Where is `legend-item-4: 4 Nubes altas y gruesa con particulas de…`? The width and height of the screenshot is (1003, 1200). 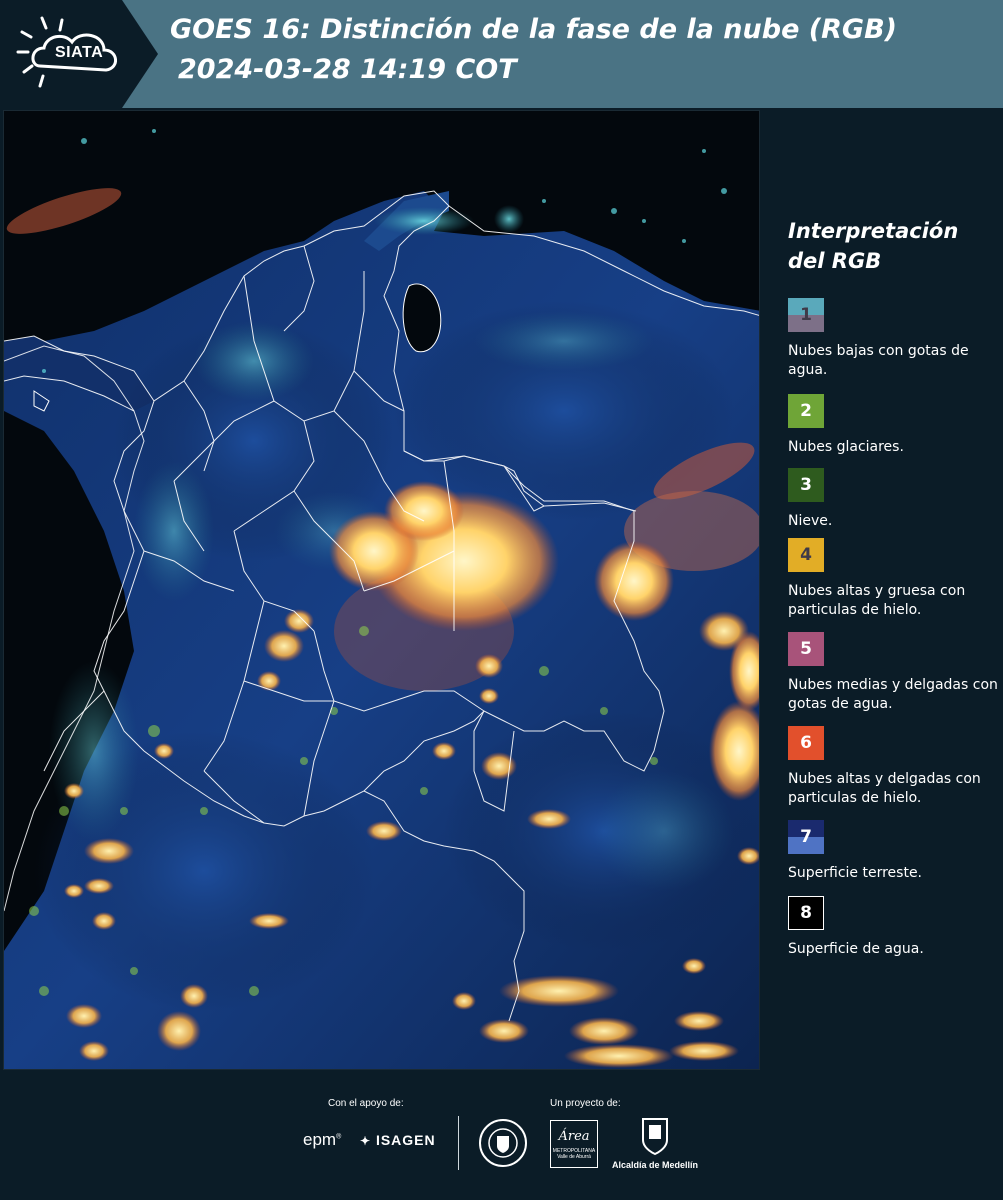 legend-item-4: 4 Nubes altas y gruesa con particulas de… is located at coordinates (893, 579).